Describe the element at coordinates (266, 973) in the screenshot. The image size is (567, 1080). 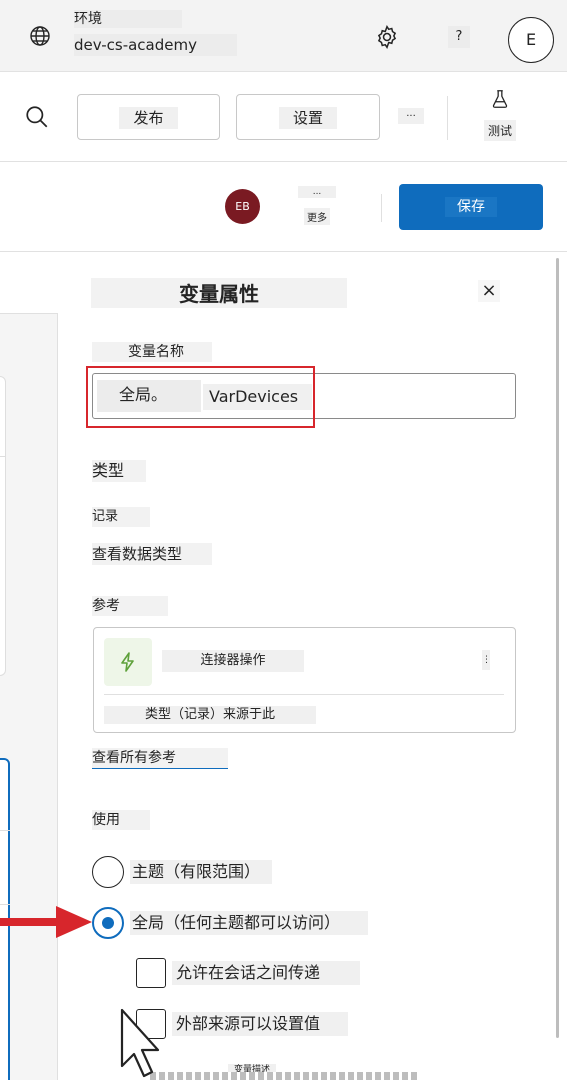
I see `checkbox-pass-sessions-label: 允许在会话之间传递` at that location.